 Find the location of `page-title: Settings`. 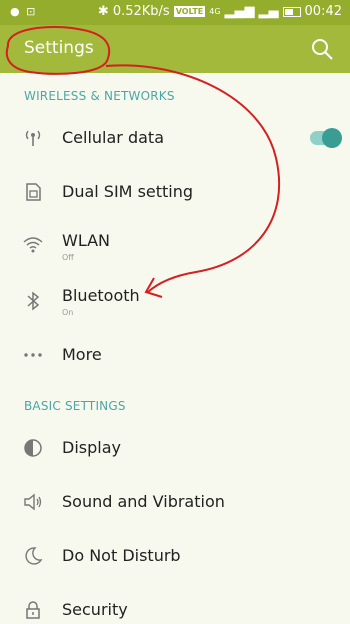

page-title: Settings is located at coordinates (59, 48).